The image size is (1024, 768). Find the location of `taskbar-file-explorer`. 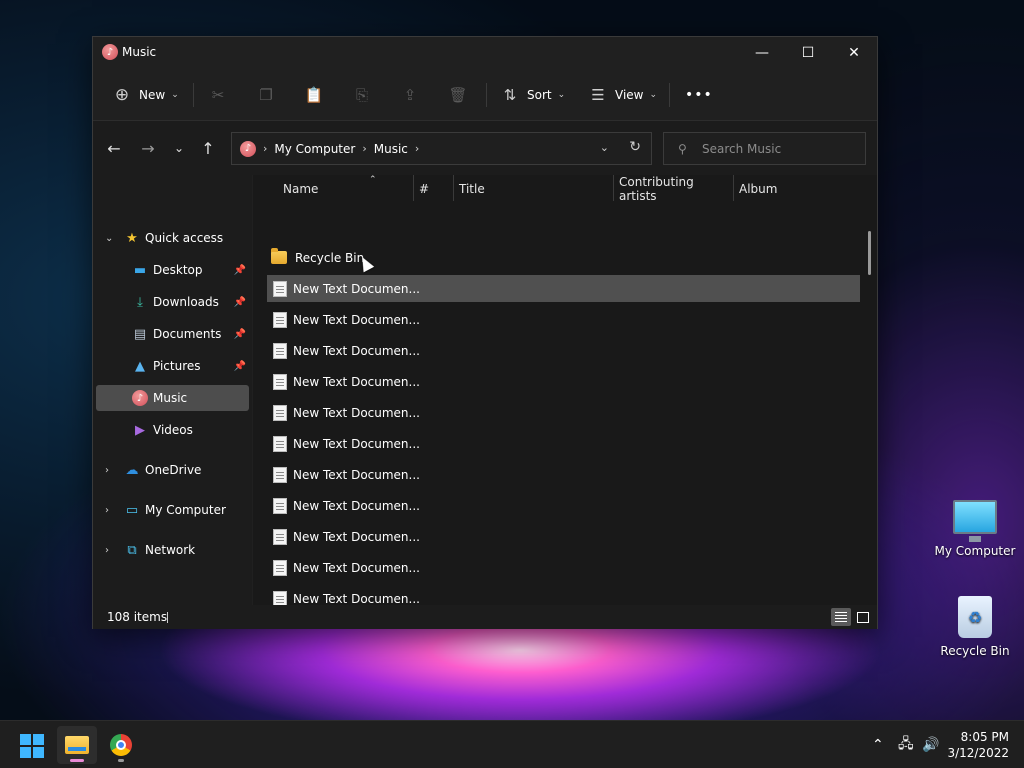

taskbar-file-explorer is located at coordinates (77, 745).